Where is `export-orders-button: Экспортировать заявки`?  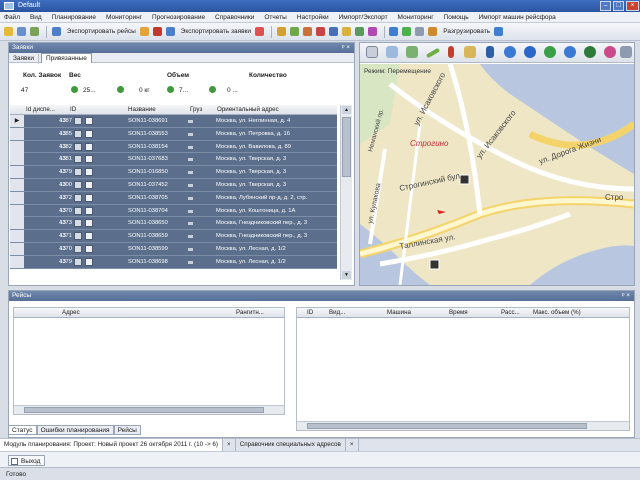
export-orders-button: Экспортировать заявки is located at coordinates (216, 32).